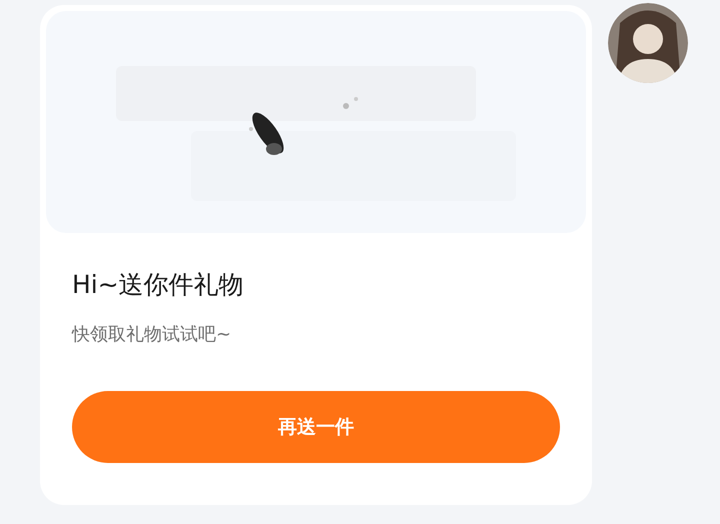 This screenshot has height=524, width=720. What do you see at coordinates (158, 285) in the screenshot?
I see `message-title: Hi~送你件礼物` at bounding box center [158, 285].